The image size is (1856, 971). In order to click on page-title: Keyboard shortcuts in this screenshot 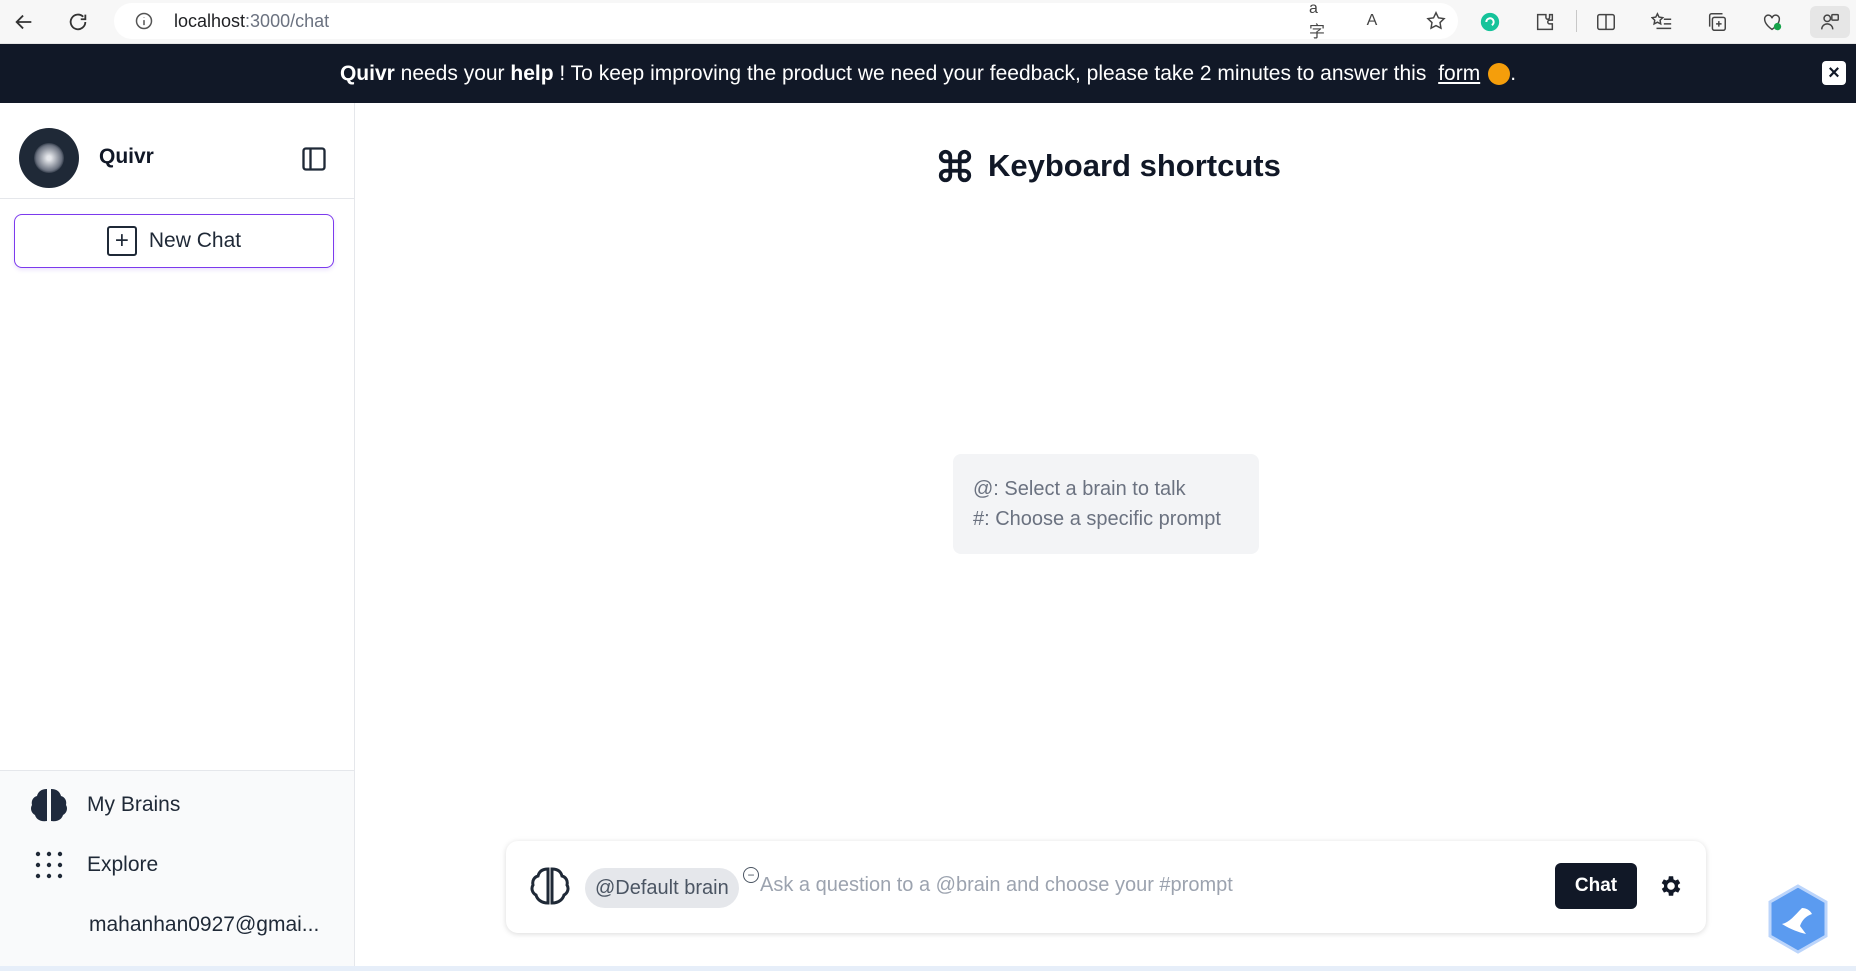, I will do `click(1108, 166)`.